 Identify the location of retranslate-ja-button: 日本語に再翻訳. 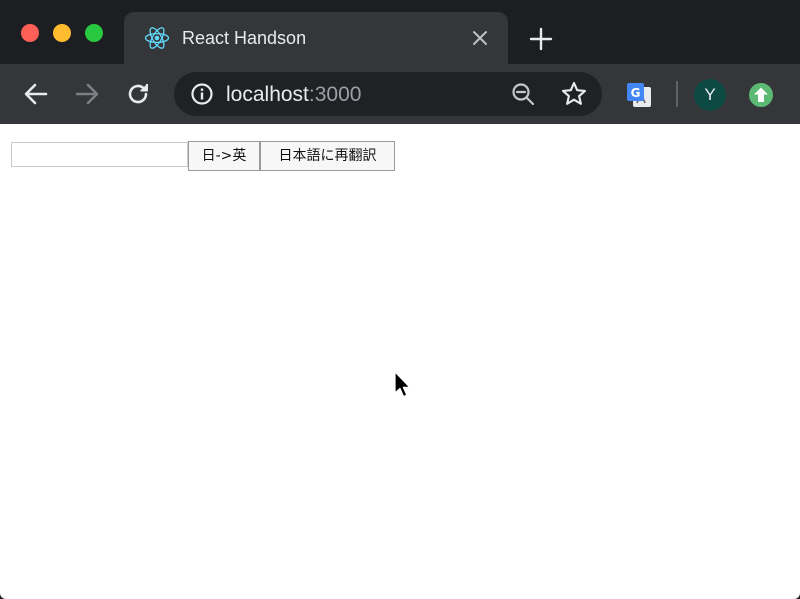
(327, 156).